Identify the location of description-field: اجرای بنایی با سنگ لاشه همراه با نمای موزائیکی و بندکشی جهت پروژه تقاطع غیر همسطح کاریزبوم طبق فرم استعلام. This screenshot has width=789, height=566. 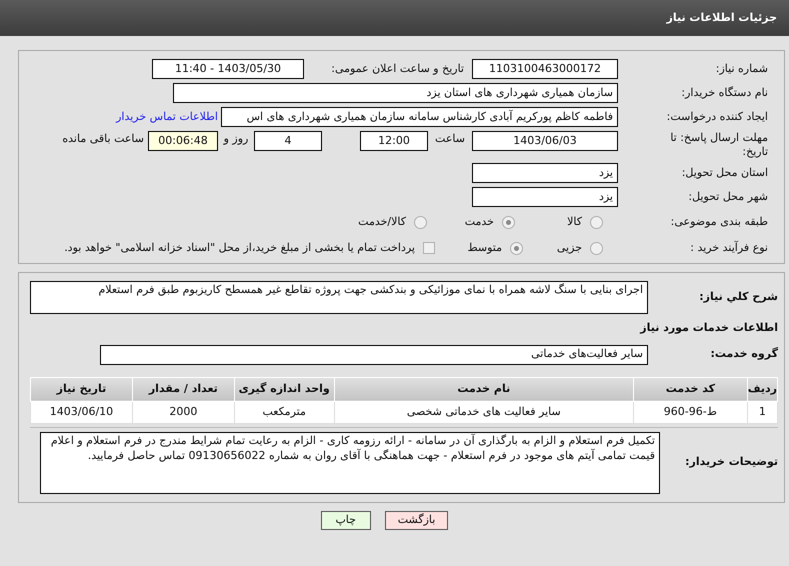
(339, 297).